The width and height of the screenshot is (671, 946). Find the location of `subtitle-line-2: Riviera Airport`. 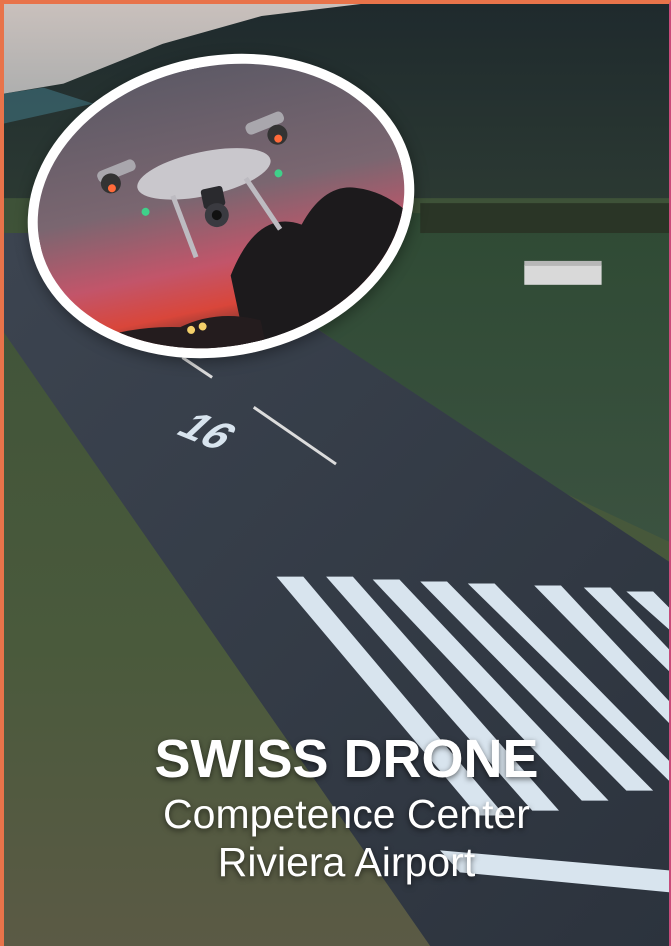

subtitle-line-2: Riviera Airport is located at coordinates (346, 862).